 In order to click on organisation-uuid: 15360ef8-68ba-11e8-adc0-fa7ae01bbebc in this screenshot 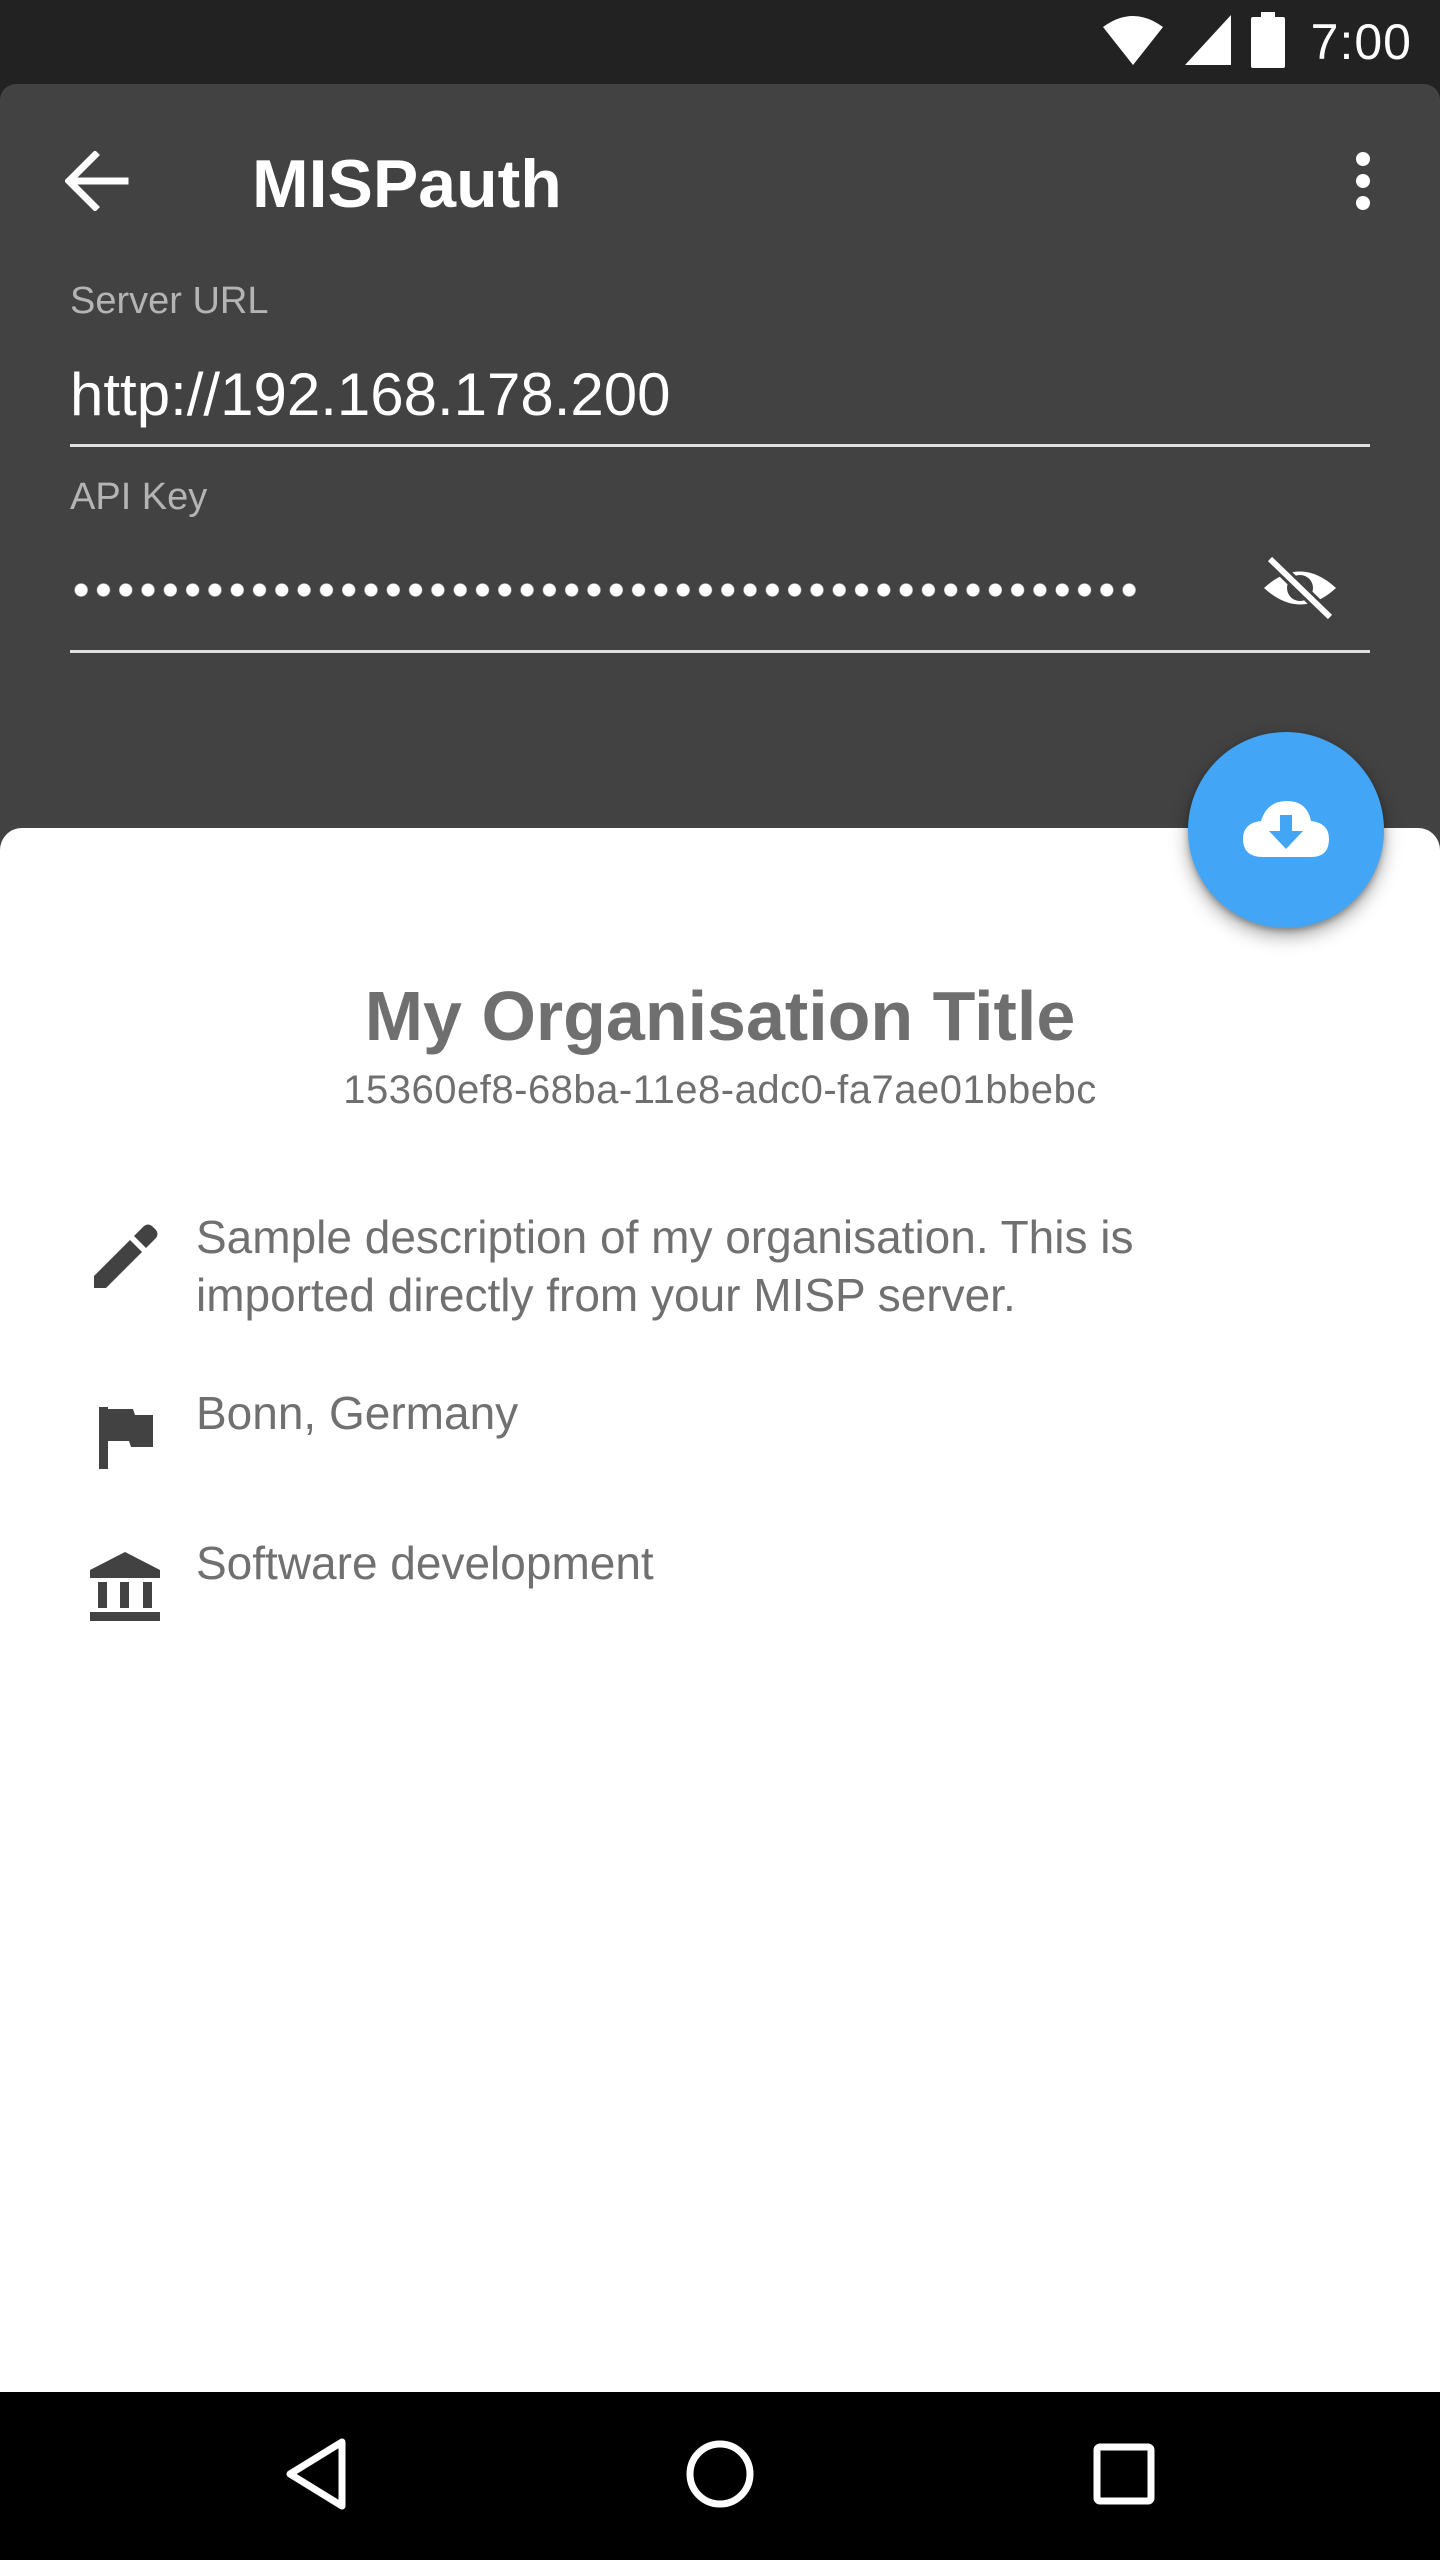, I will do `click(720, 1090)`.